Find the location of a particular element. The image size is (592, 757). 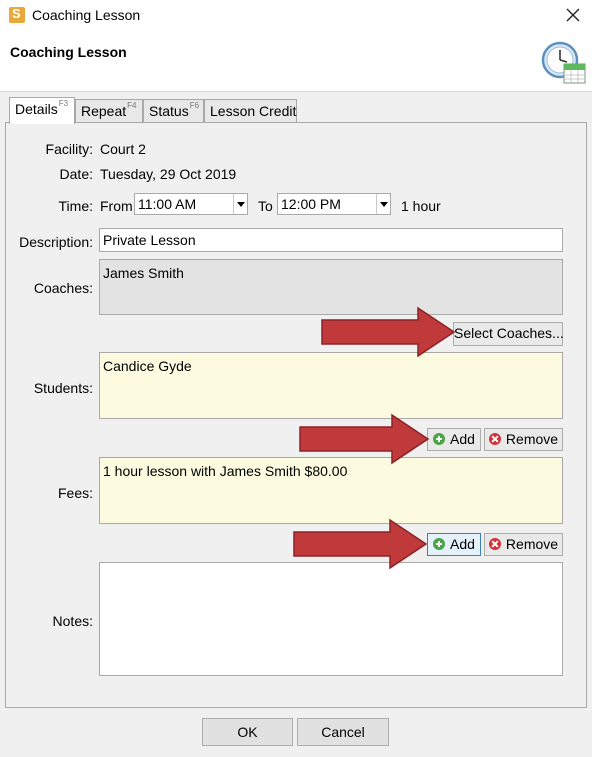

tab-repeat-label: Repeat is located at coordinates (104, 111).